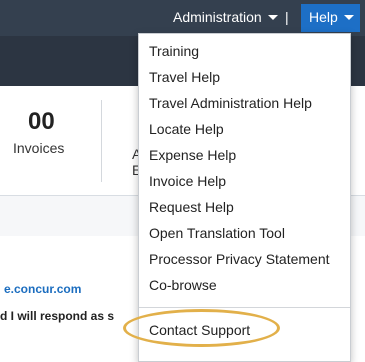 Image resolution: width=365 pixels, height=362 pixels. Describe the element at coordinates (217, 17) in the screenshot. I see `administration-label: Administration` at that location.